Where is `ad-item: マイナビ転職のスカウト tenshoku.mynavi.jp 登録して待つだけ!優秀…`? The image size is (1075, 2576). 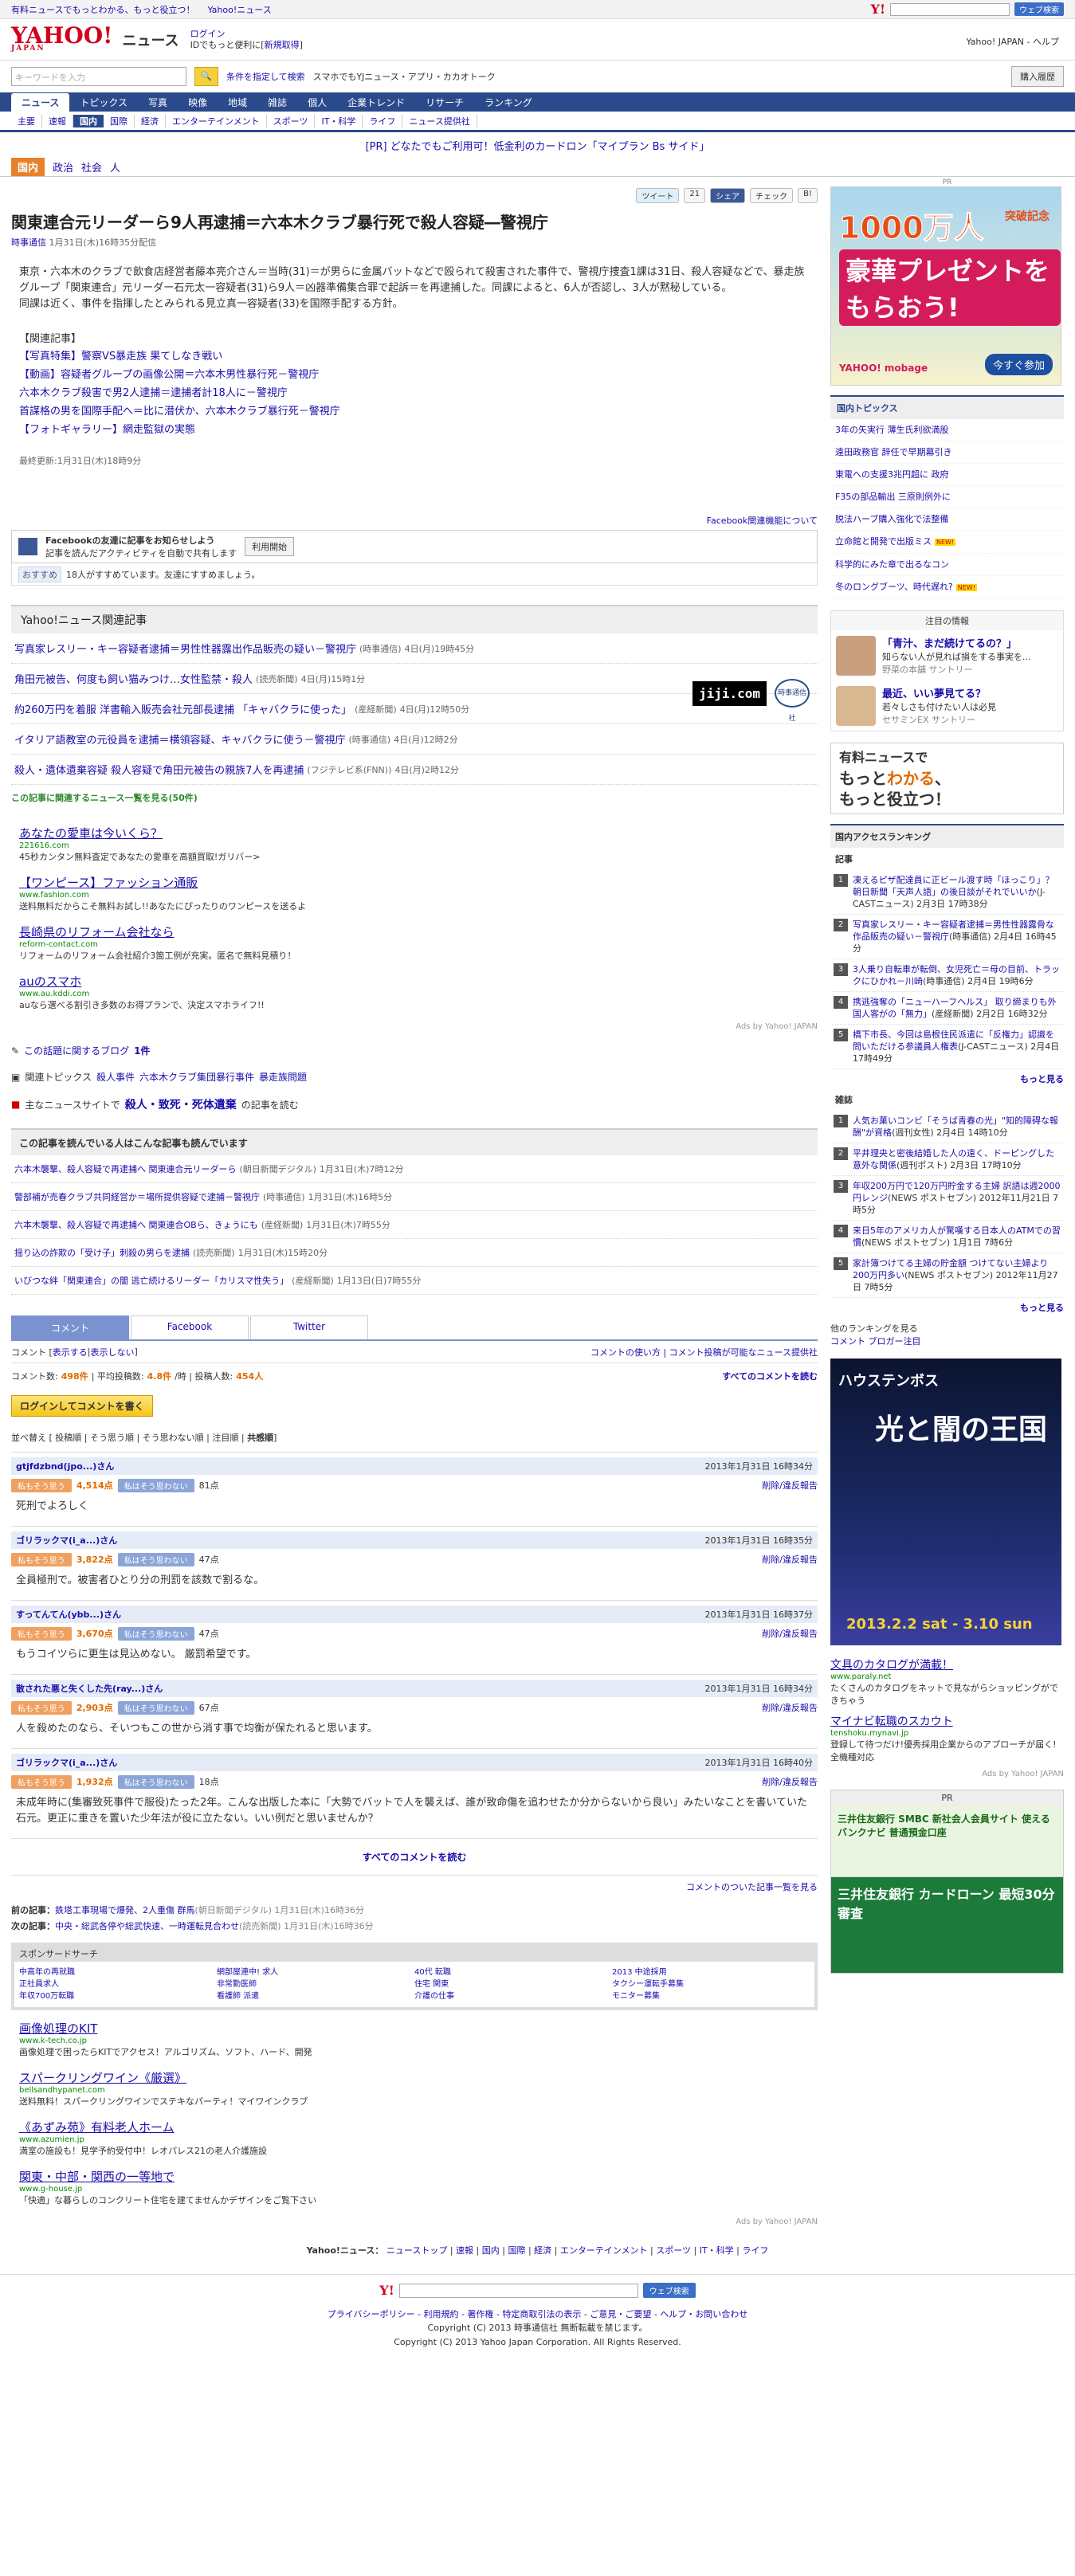 ad-item: マイナビ転職のスカウト tenshoku.mynavi.jp 登録して待つだけ!優秀… is located at coordinates (947, 1738).